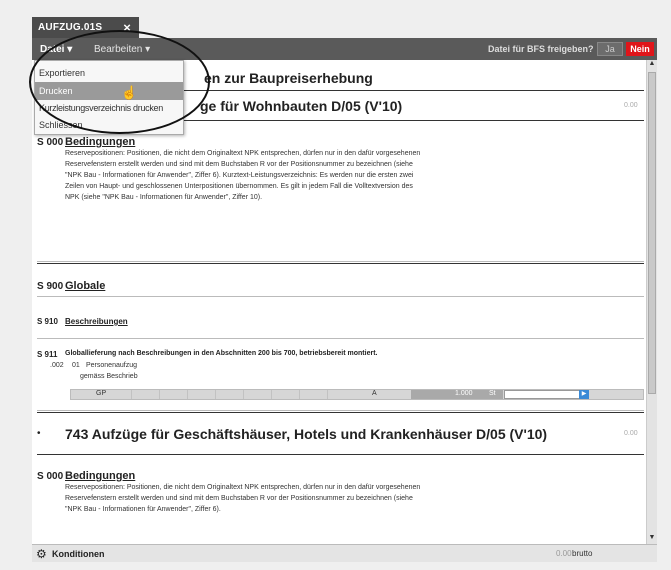 Image resolution: width=671 pixels, height=570 pixels. What do you see at coordinates (76, 365) in the screenshot?
I see `position-sub: 01` at bounding box center [76, 365].